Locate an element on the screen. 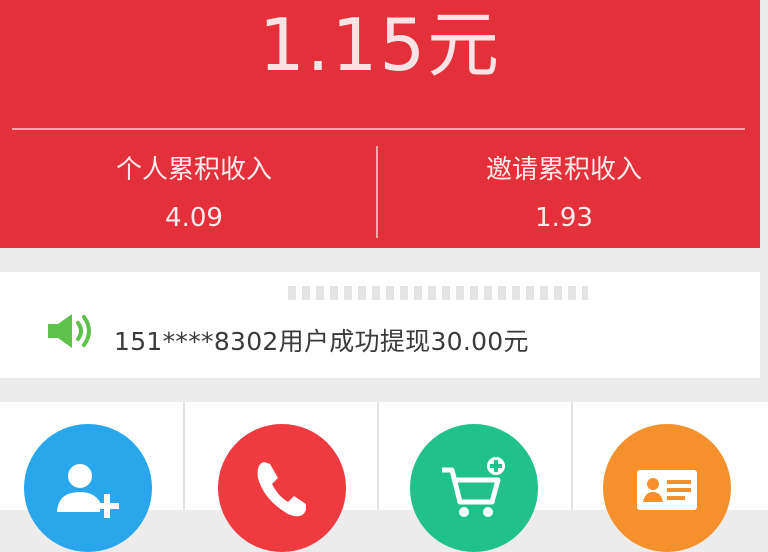  cart-add-icon is located at coordinates (473, 487).